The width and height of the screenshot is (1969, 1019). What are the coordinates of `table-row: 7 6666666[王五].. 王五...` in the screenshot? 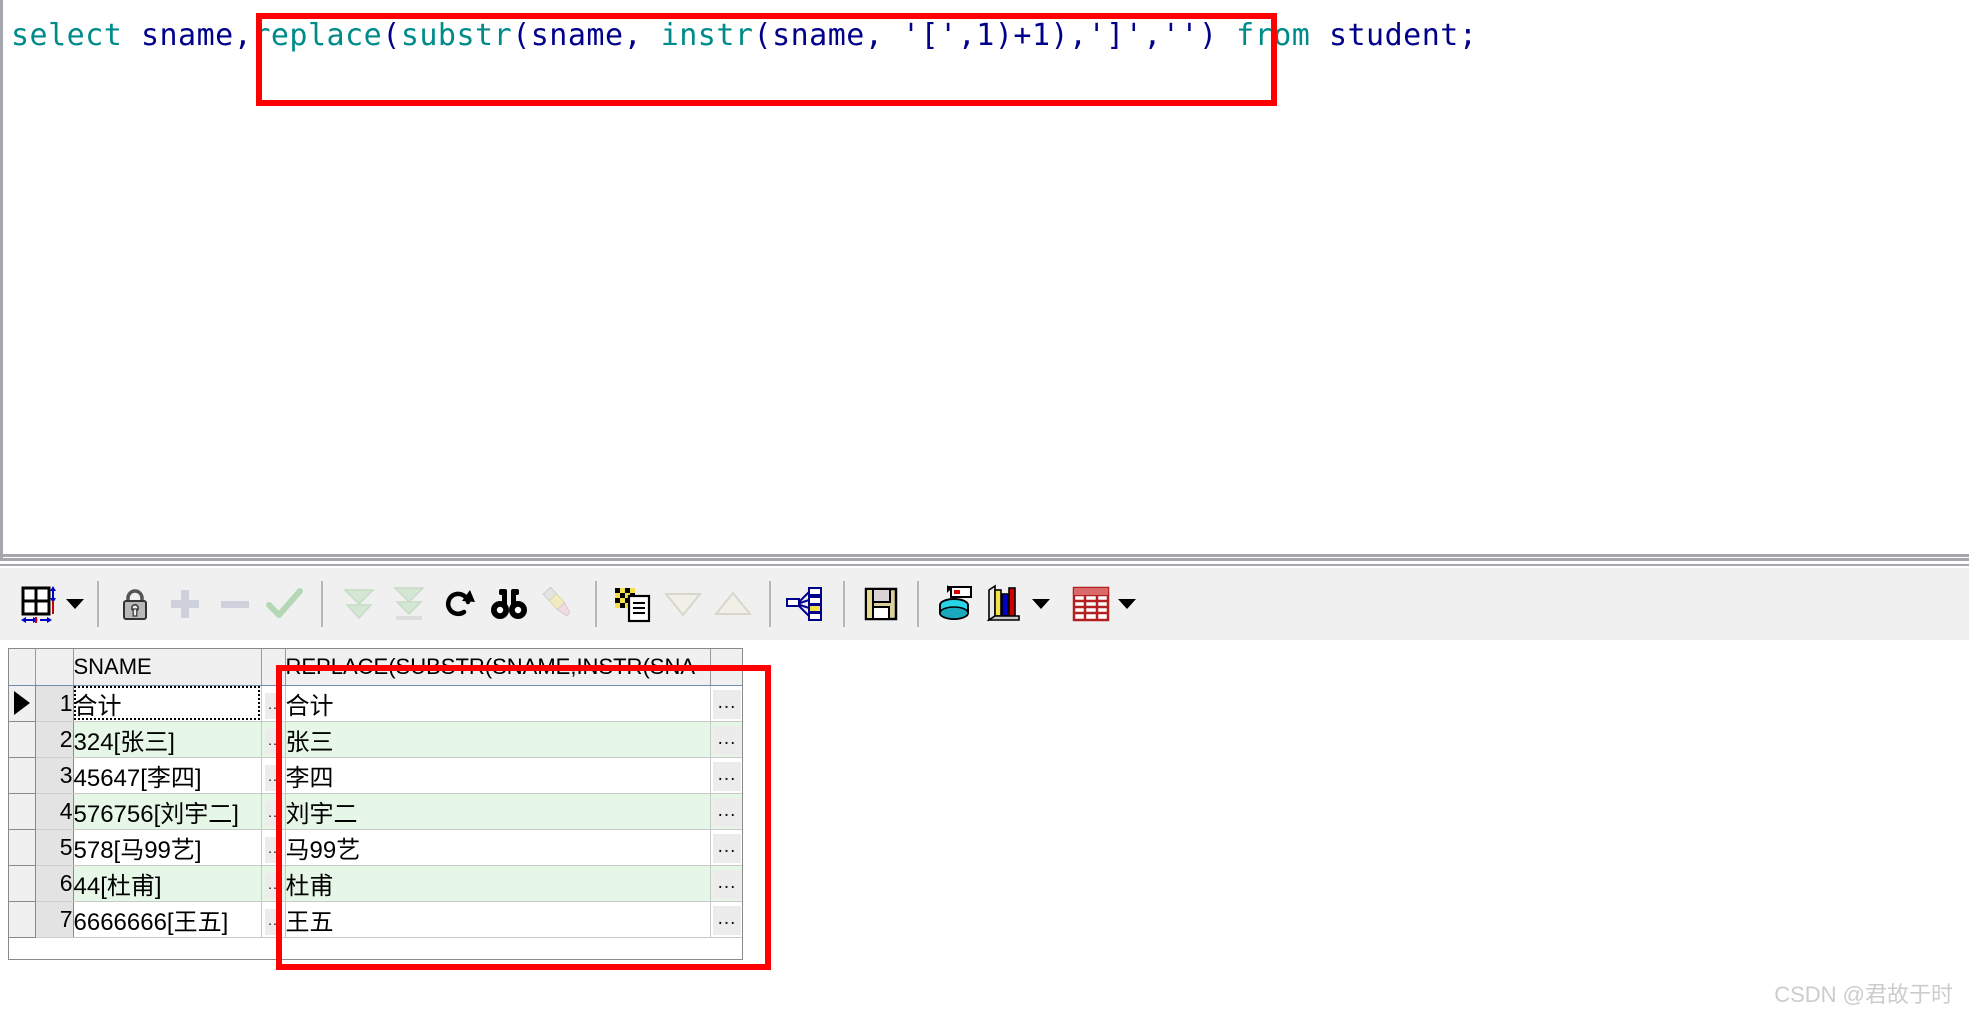 It's located at (375, 919).